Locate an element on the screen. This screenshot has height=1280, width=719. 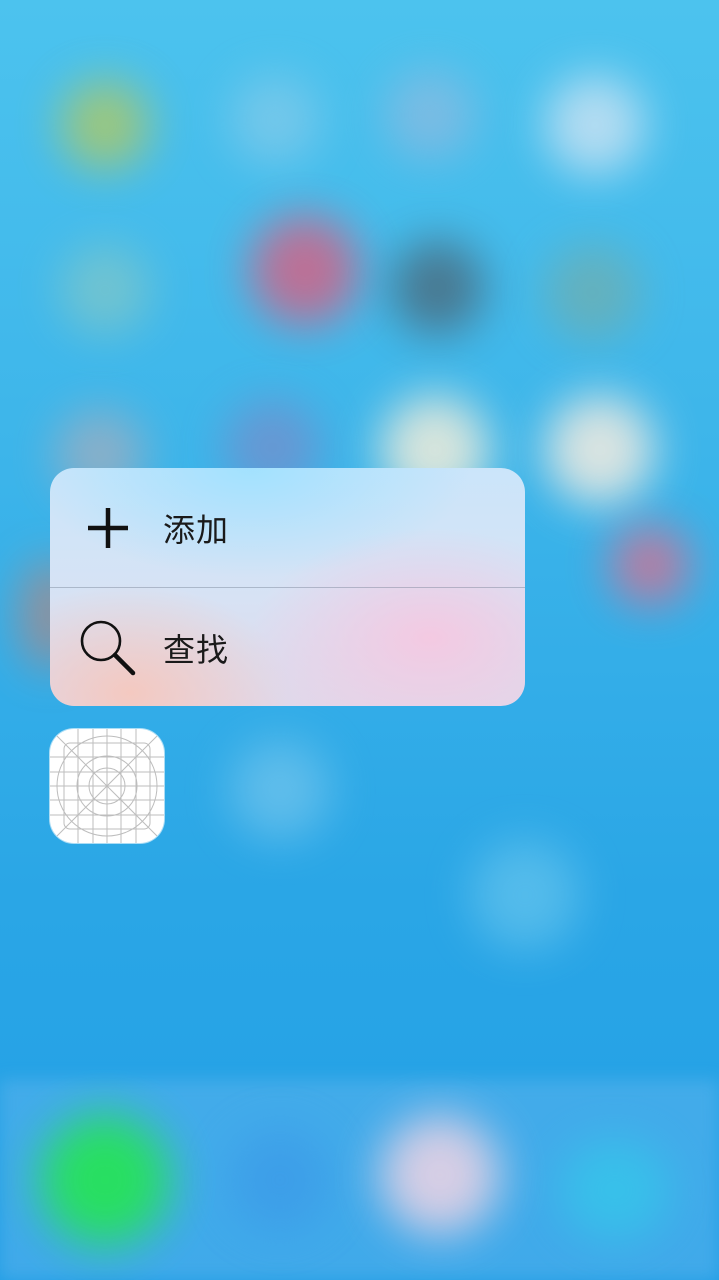
quick-action-search-label: 查找 is located at coordinates (196, 649).